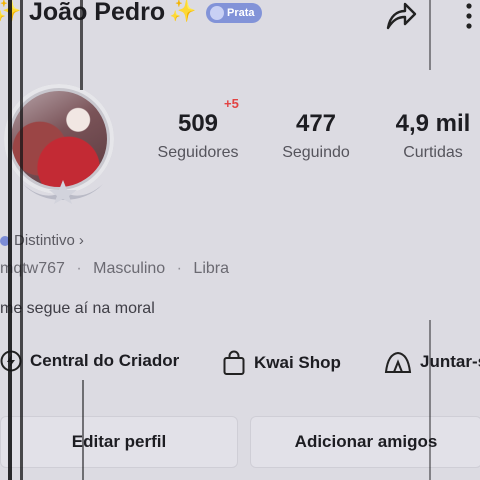 This screenshot has width=480, height=480. Describe the element at coordinates (365, 442) in the screenshot. I see `add-friends-button: Adicionar amigos` at that location.